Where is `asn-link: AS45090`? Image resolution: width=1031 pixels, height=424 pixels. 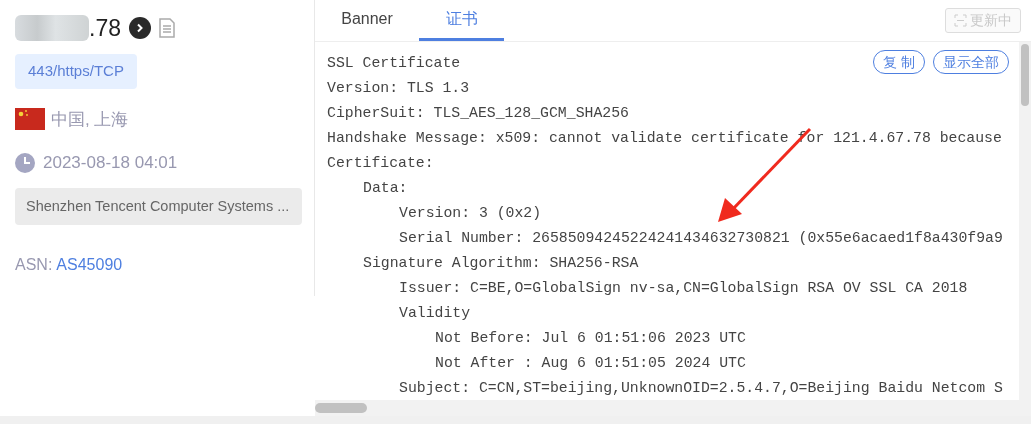
asn-link: AS45090 is located at coordinates (89, 265).